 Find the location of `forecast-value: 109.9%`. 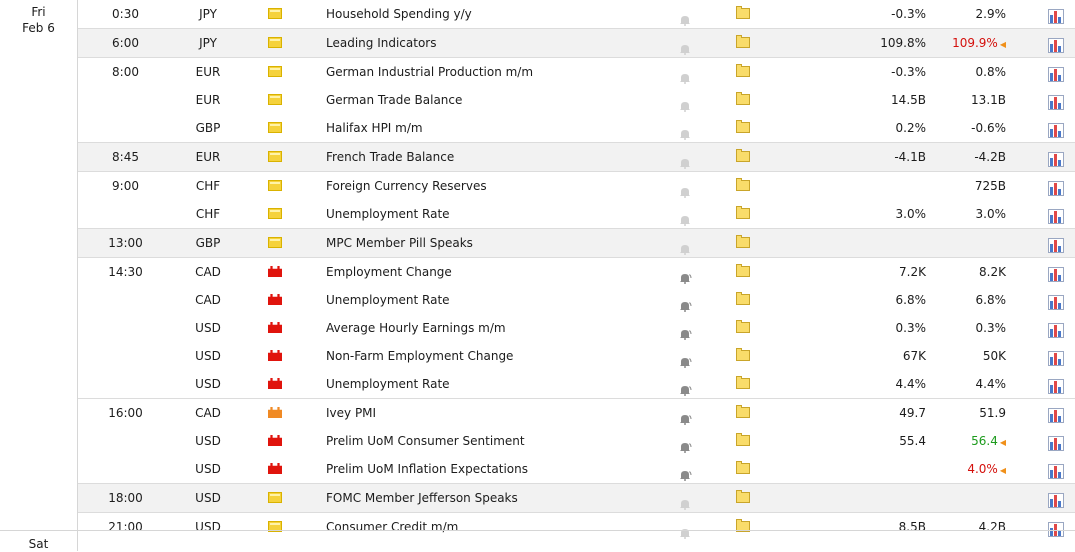

forecast-value: 109.9% is located at coordinates (975, 43).